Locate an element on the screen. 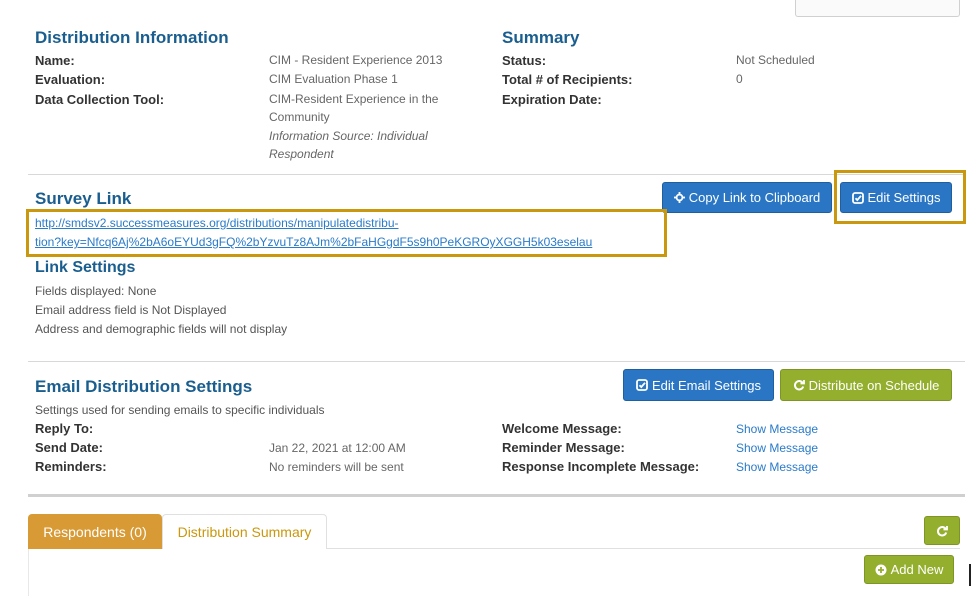 The width and height of the screenshot is (975, 596). welcome-message-label: Welcome Message: is located at coordinates (562, 428).